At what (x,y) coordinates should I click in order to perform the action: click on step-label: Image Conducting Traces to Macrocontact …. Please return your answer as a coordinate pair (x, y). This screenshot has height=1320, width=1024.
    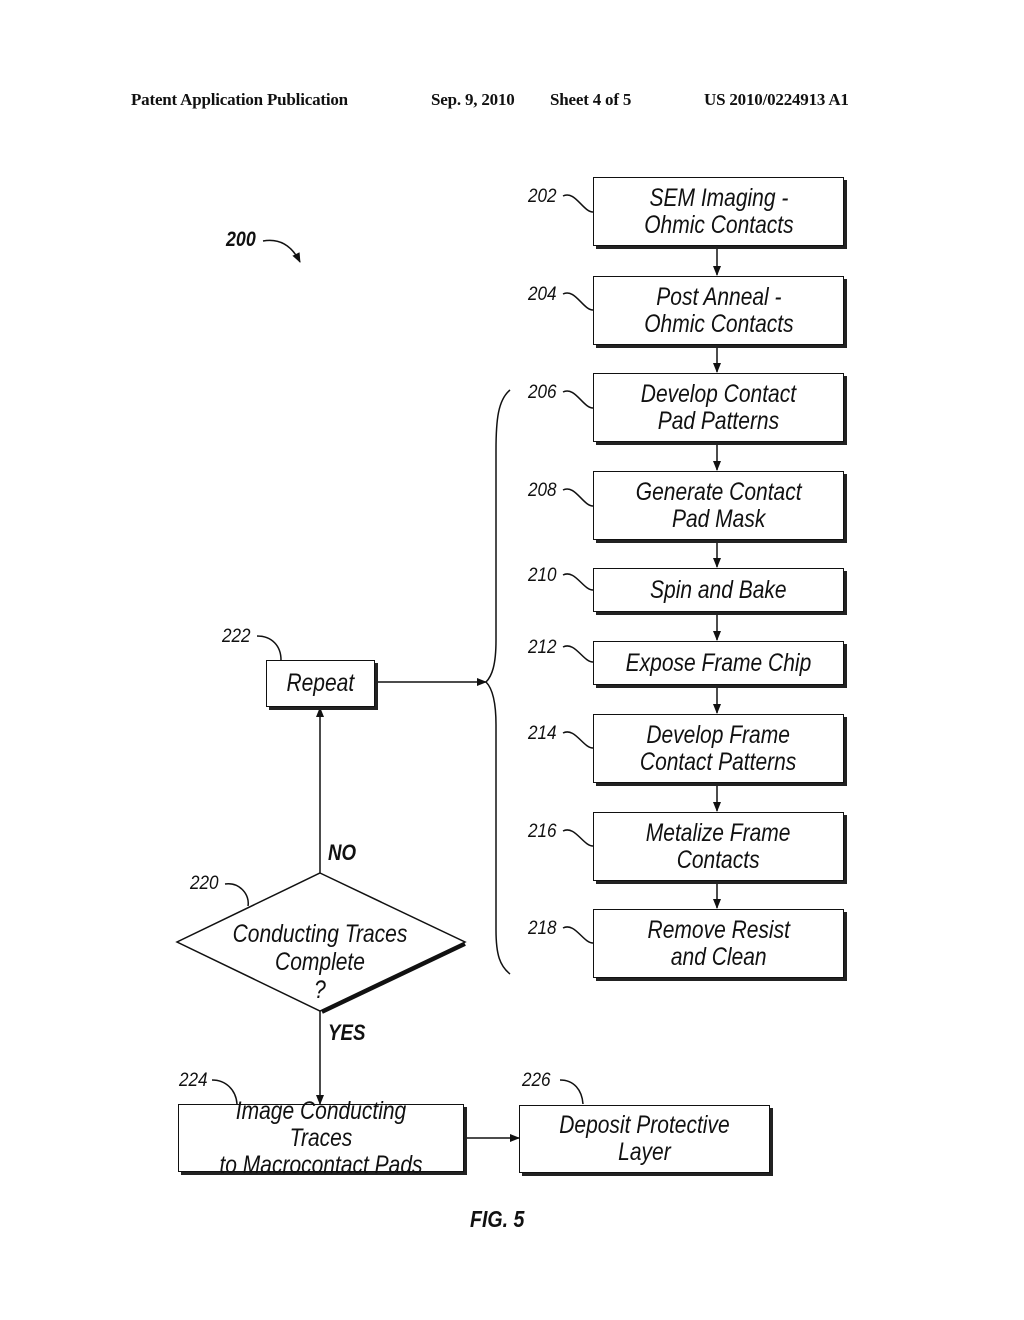
    Looking at the image, I should click on (321, 1137).